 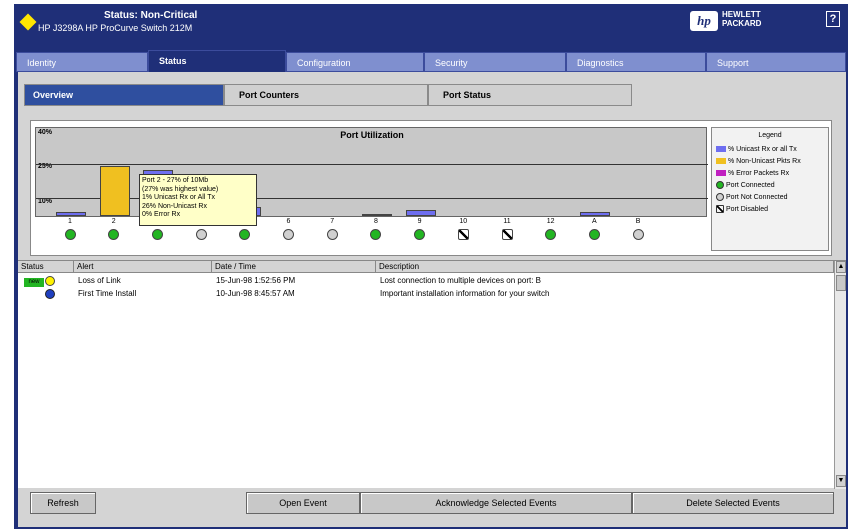 What do you see at coordinates (496, 503) in the screenshot?
I see `acknowledge-events-button: Acknowledge Selected Events` at bounding box center [496, 503].